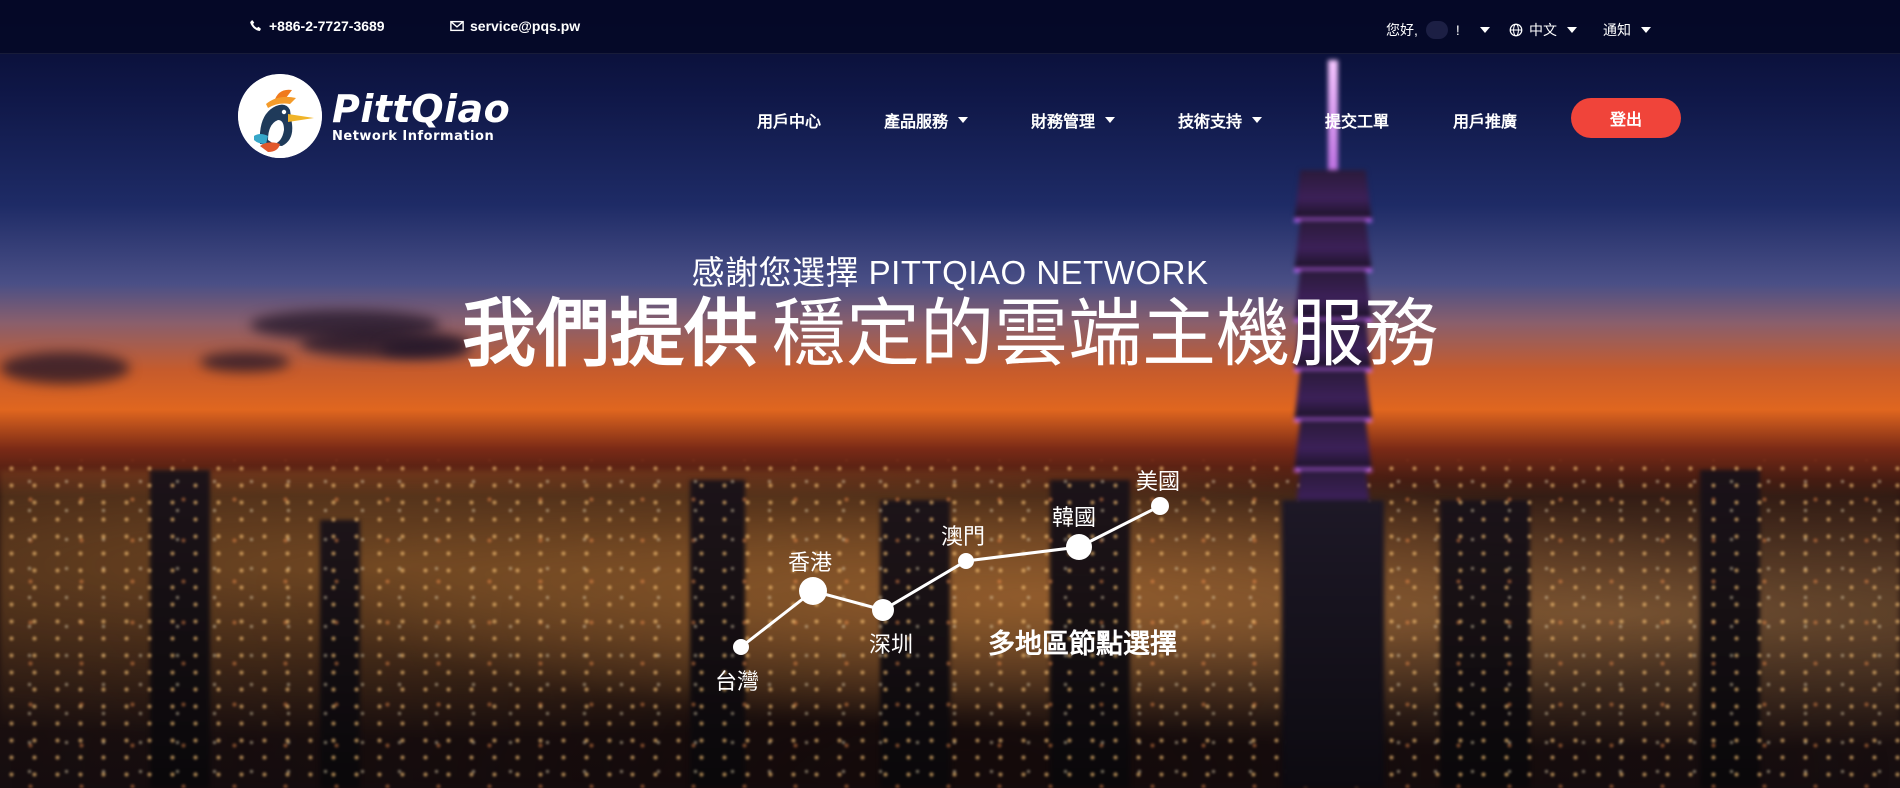  What do you see at coordinates (1082, 644) in the screenshot?
I see `nodes-caption: 多地區節點選擇` at bounding box center [1082, 644].